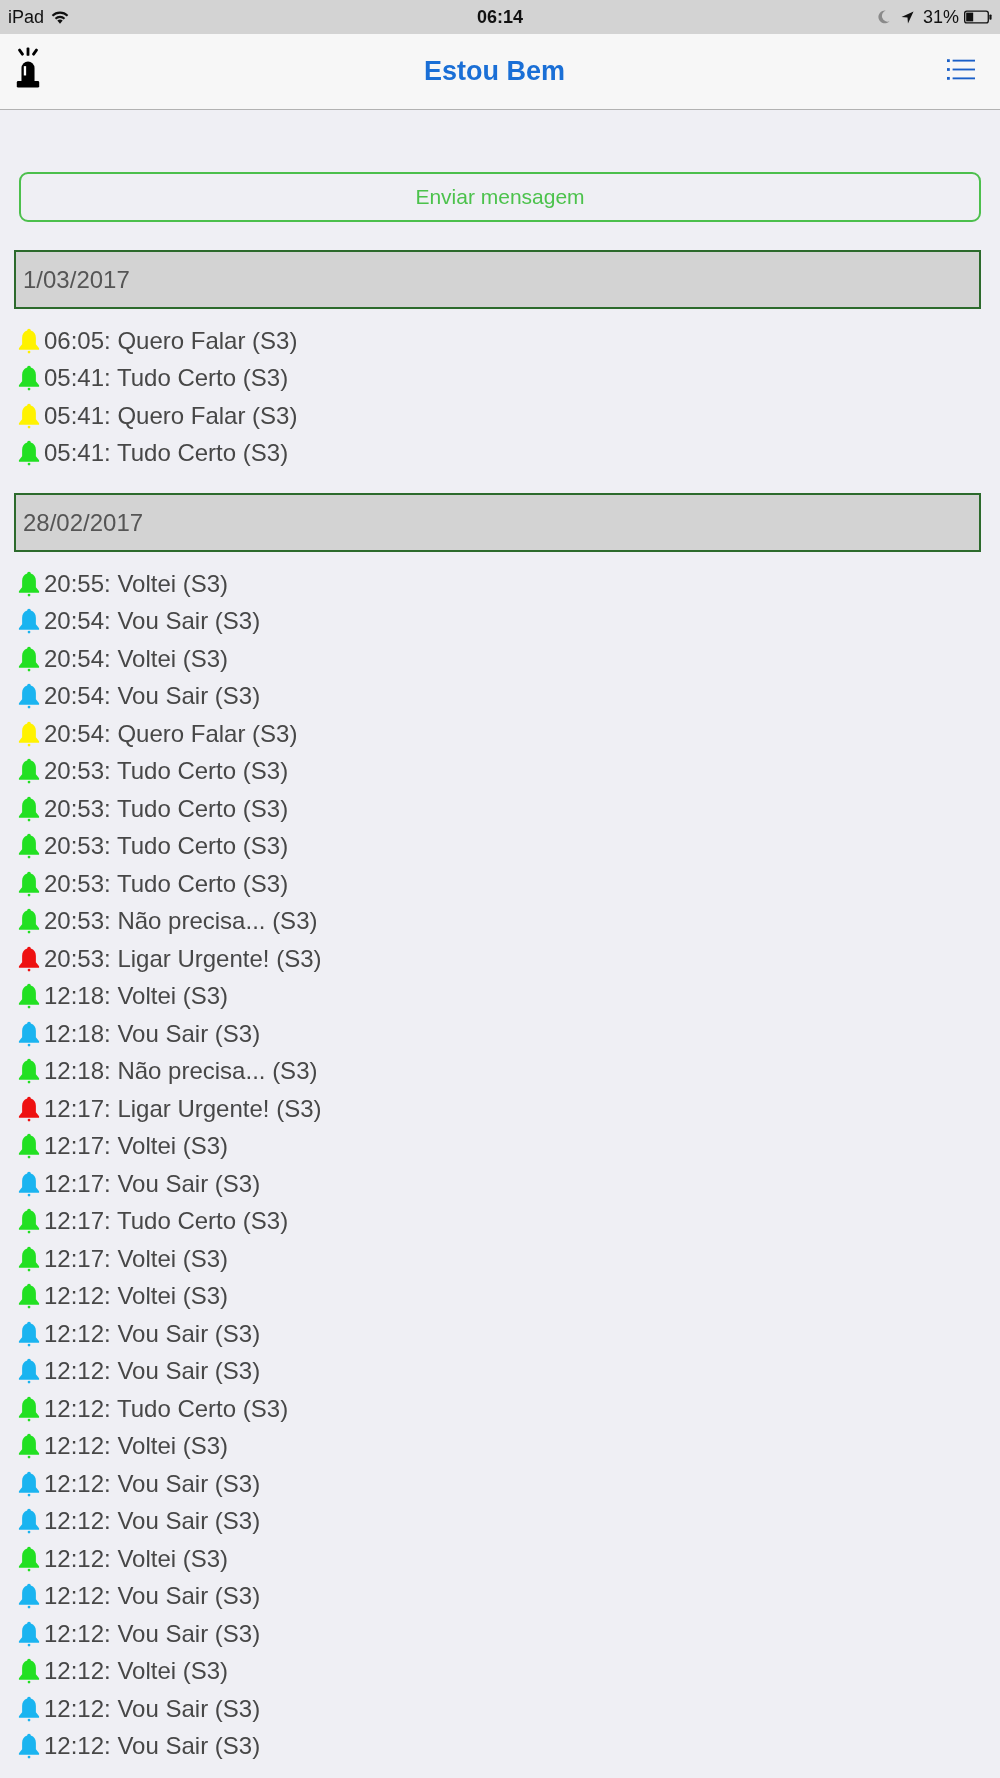 The width and height of the screenshot is (1000, 1778). What do you see at coordinates (166, 1221) in the screenshot?
I see `message-text: 12:17: Tudo Certo (S3)` at bounding box center [166, 1221].